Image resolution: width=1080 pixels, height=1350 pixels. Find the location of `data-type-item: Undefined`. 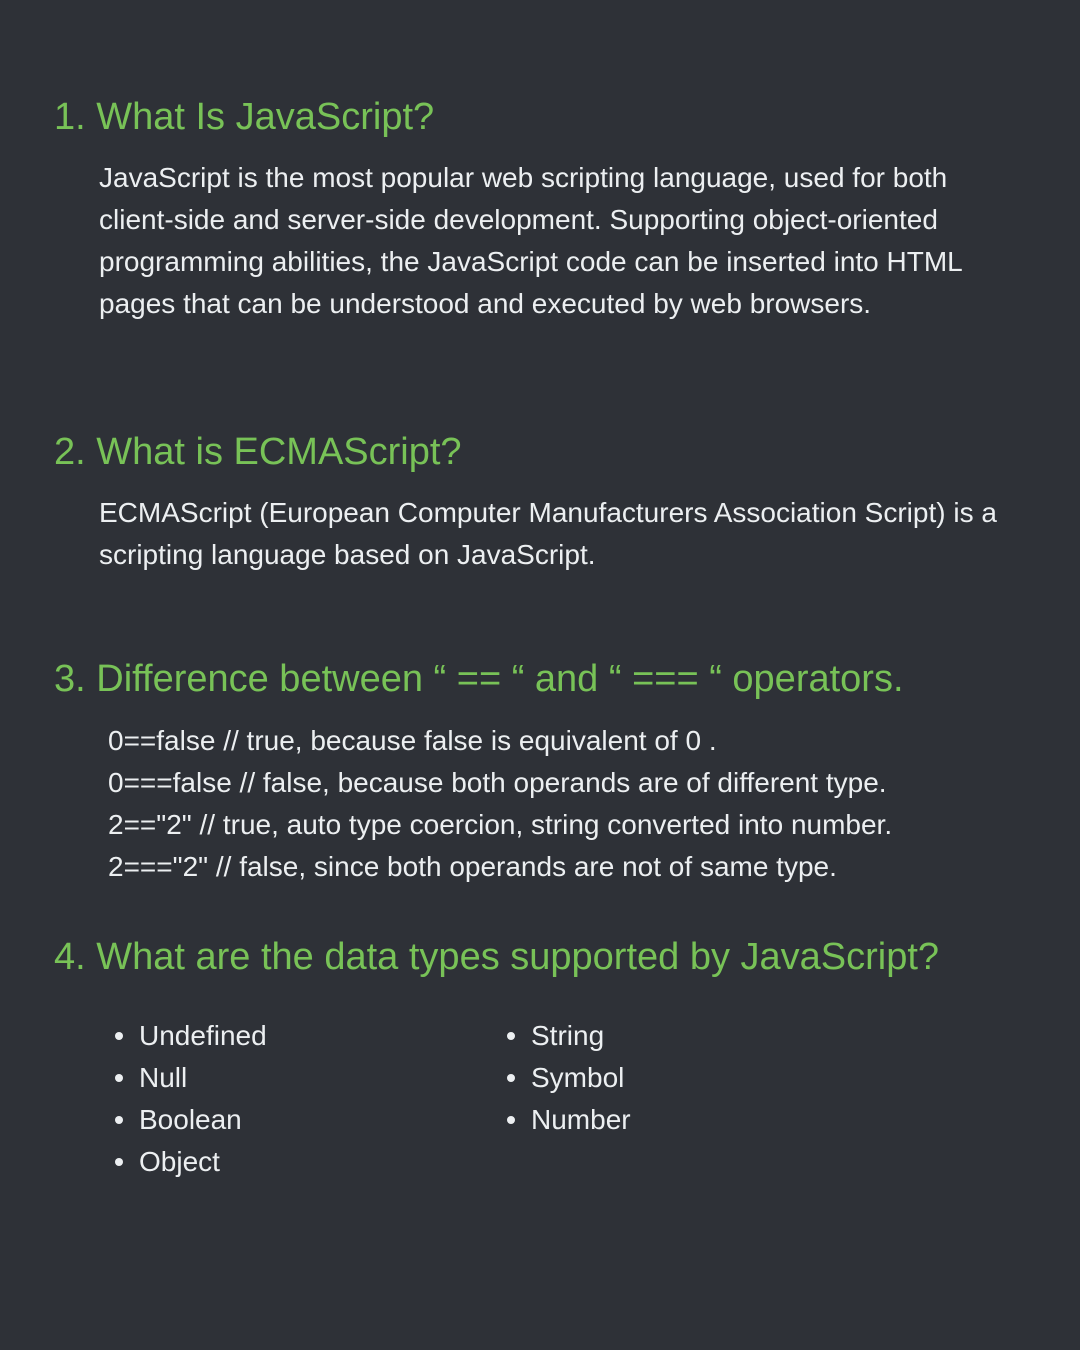

data-type-item: Undefined is located at coordinates (191, 1036).